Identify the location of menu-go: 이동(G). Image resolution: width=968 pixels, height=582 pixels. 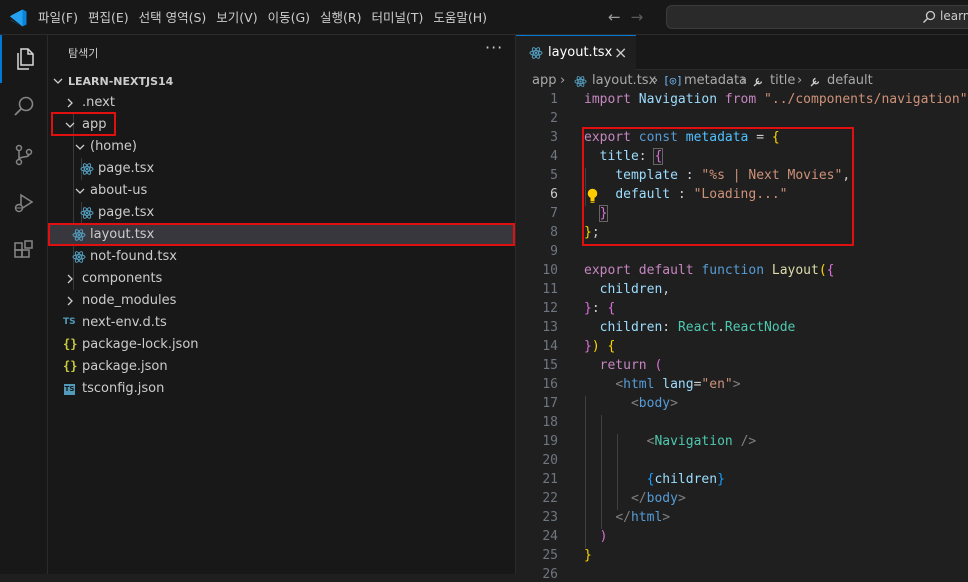
(289, 17).